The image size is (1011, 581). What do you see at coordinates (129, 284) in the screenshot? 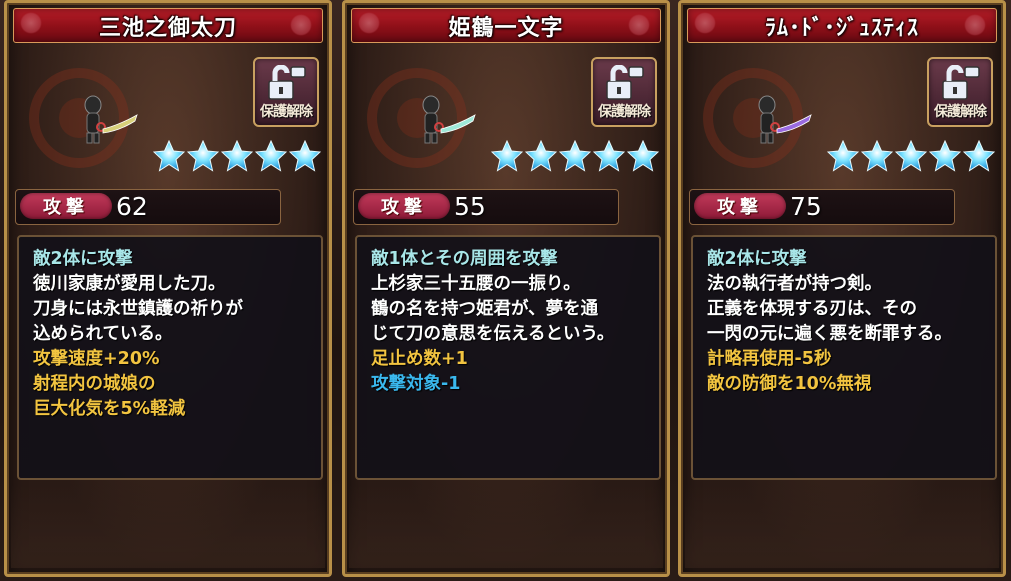
I see `description-line: 徳川家康が愛用した刀。` at bounding box center [129, 284].